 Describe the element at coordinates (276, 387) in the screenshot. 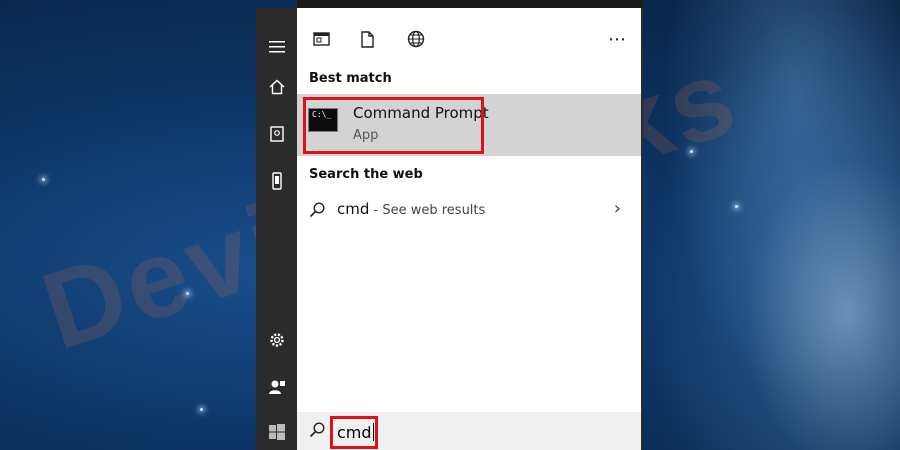

I see `user-icon` at that location.